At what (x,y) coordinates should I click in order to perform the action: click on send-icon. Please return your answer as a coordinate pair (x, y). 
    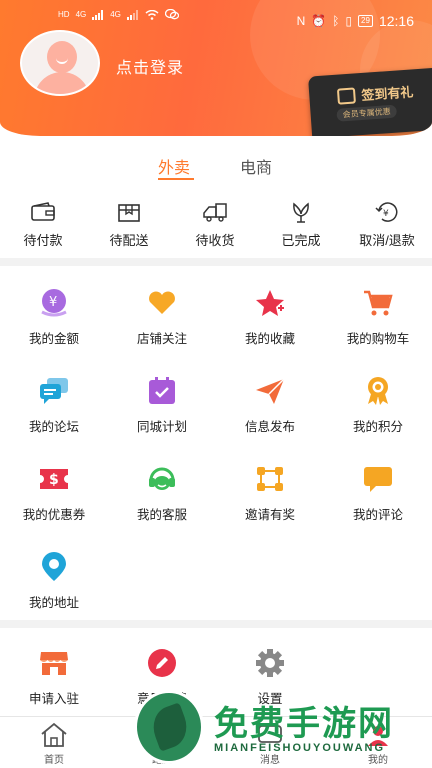
    Looking at the image, I should click on (270, 391).